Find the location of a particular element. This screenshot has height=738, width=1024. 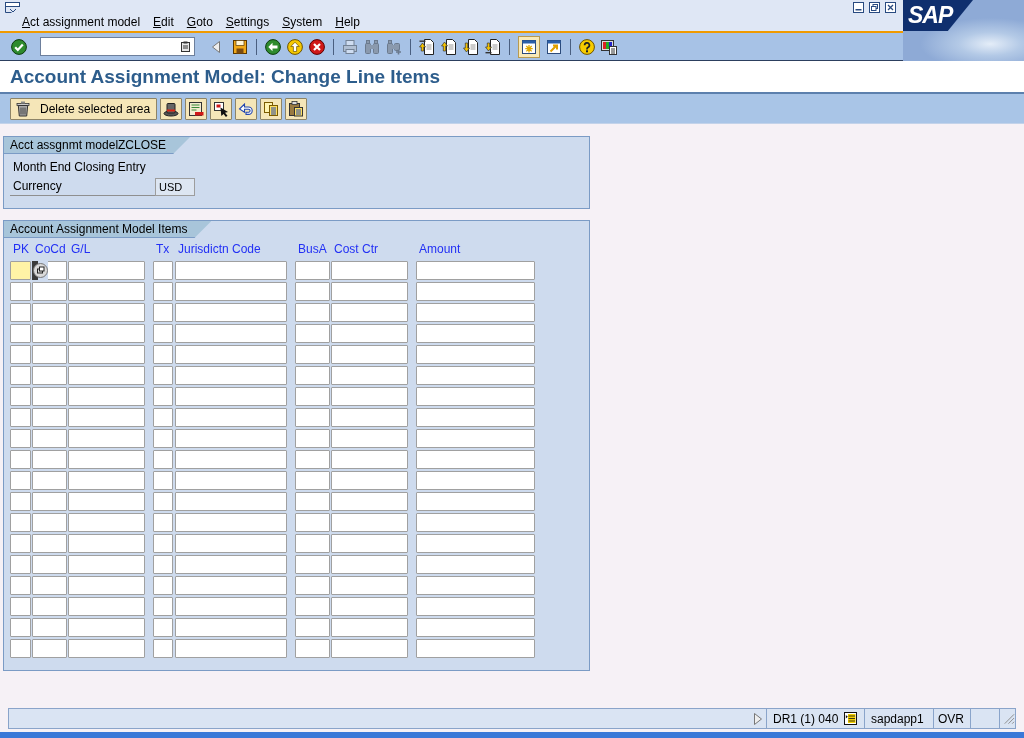

triangle-right-icon is located at coordinates (758, 718).